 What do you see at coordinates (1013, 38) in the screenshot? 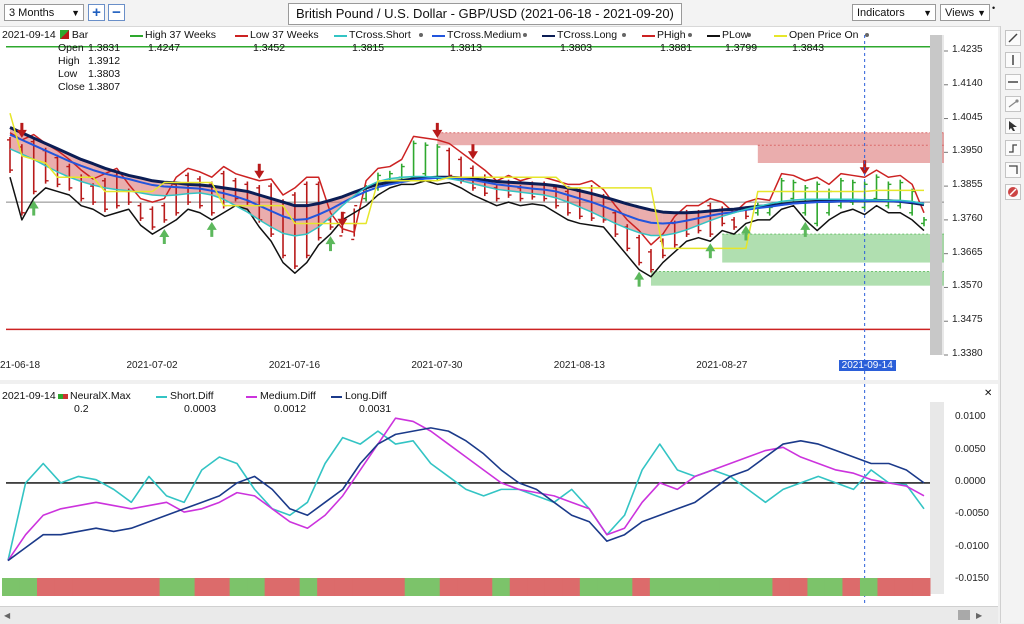
I see `pencil-icon` at bounding box center [1013, 38].